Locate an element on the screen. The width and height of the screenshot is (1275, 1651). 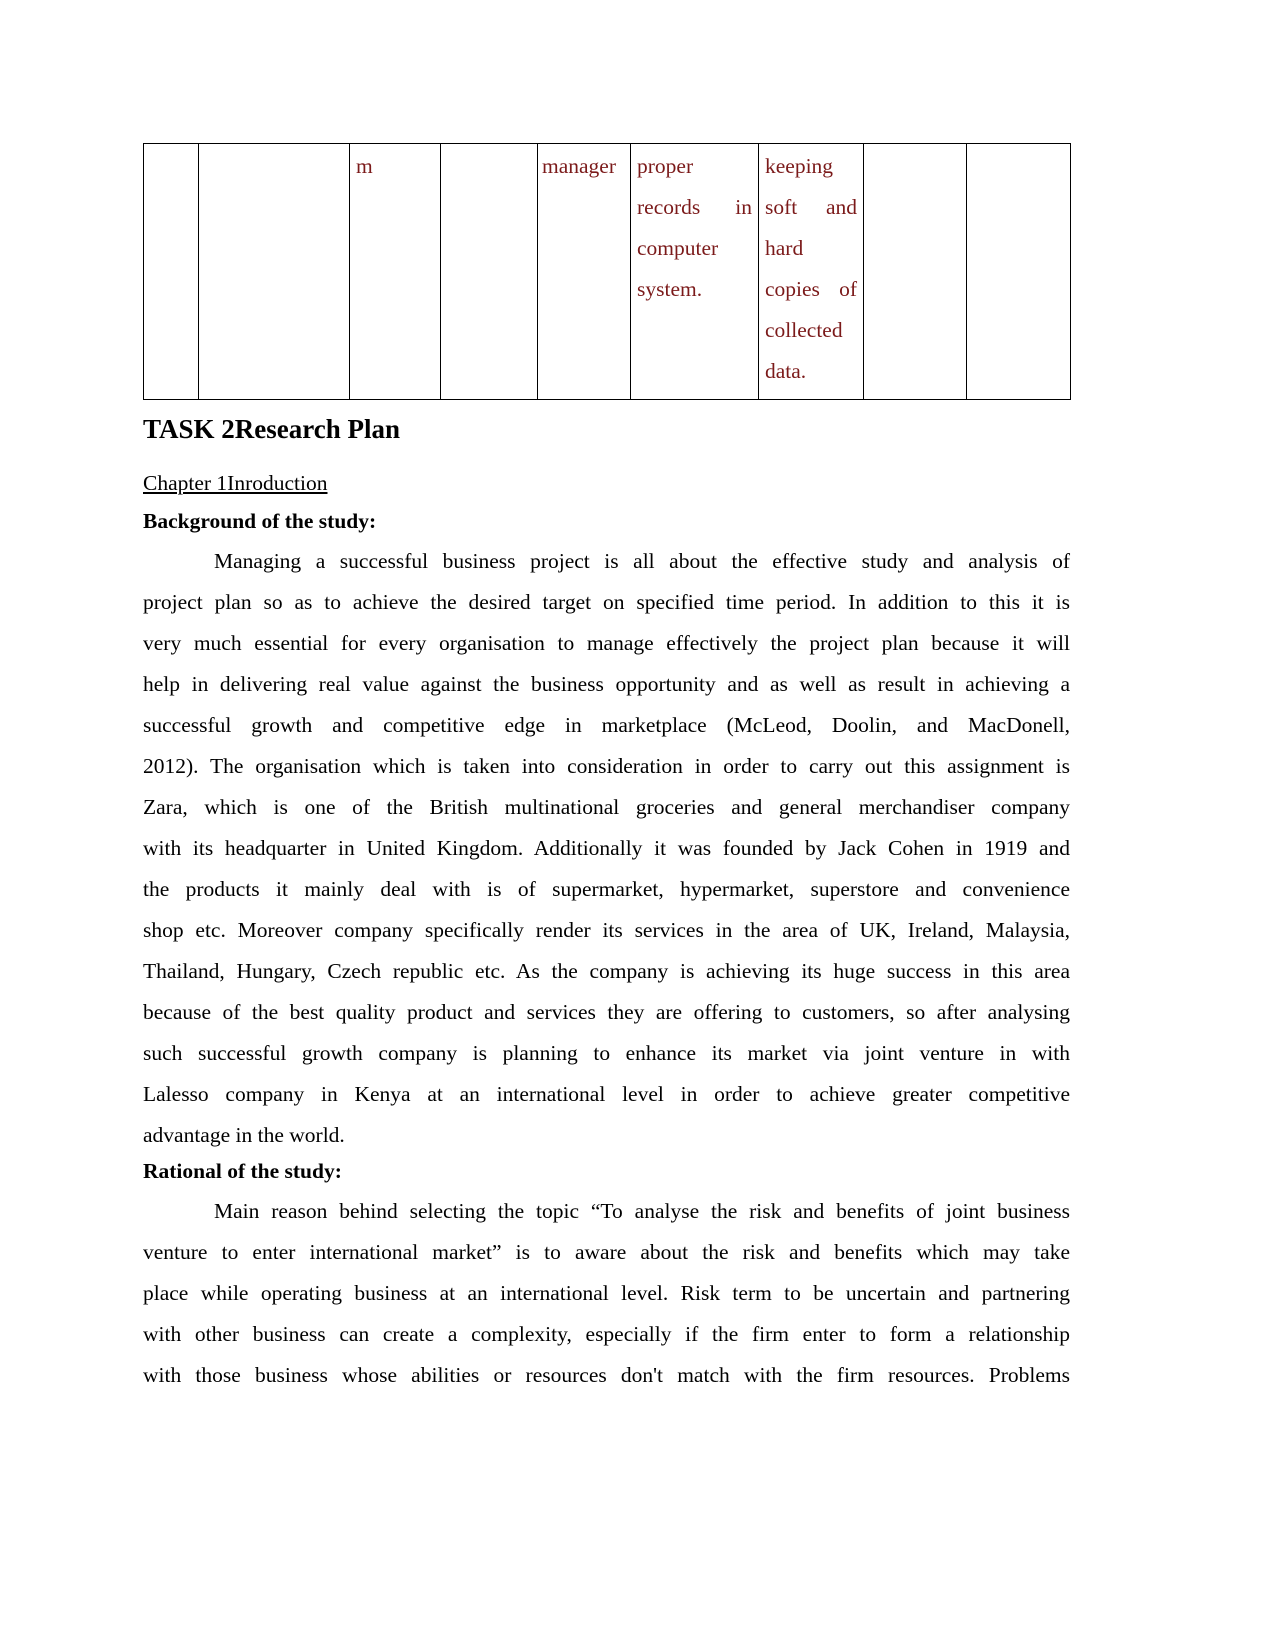
section-heading: Background of the study: is located at coordinates (260, 521).